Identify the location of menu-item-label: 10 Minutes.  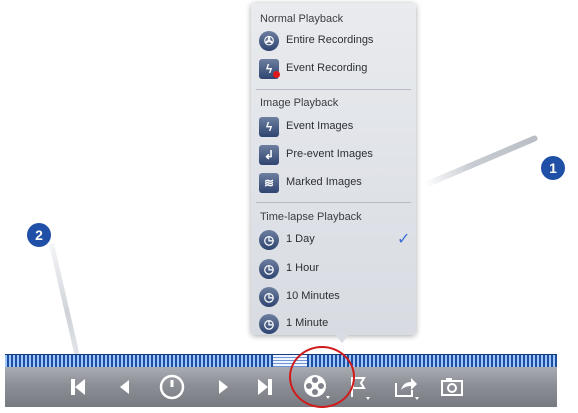
(313, 296).